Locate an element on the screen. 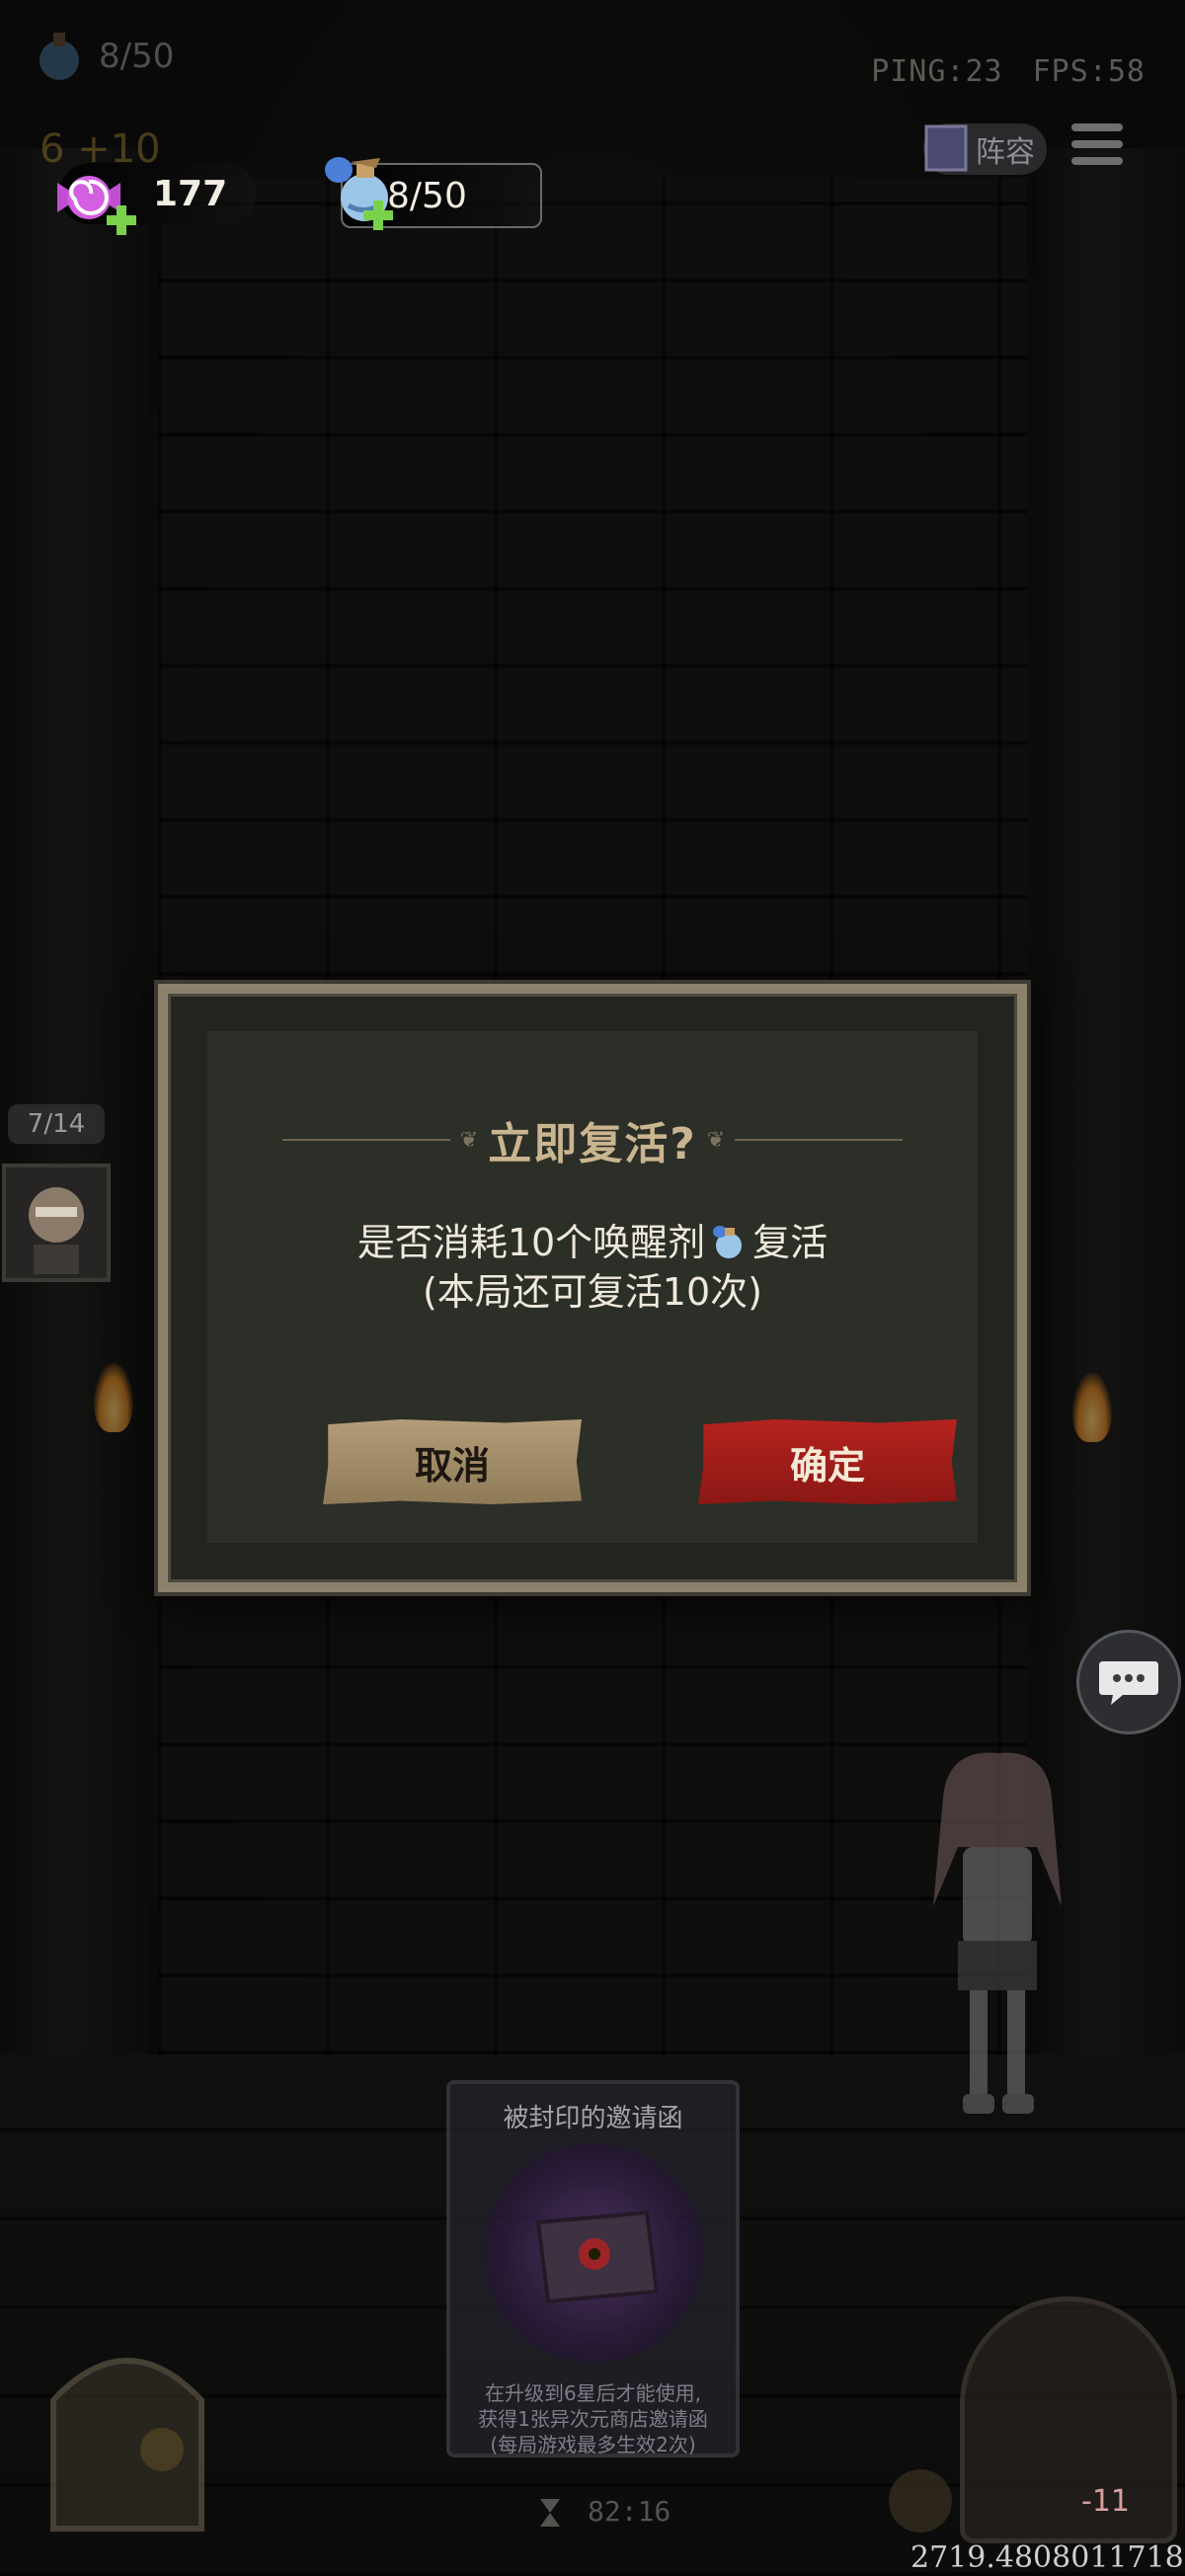  dialog-message-line2: (本局还可复活10次) is located at coordinates (592, 1292).